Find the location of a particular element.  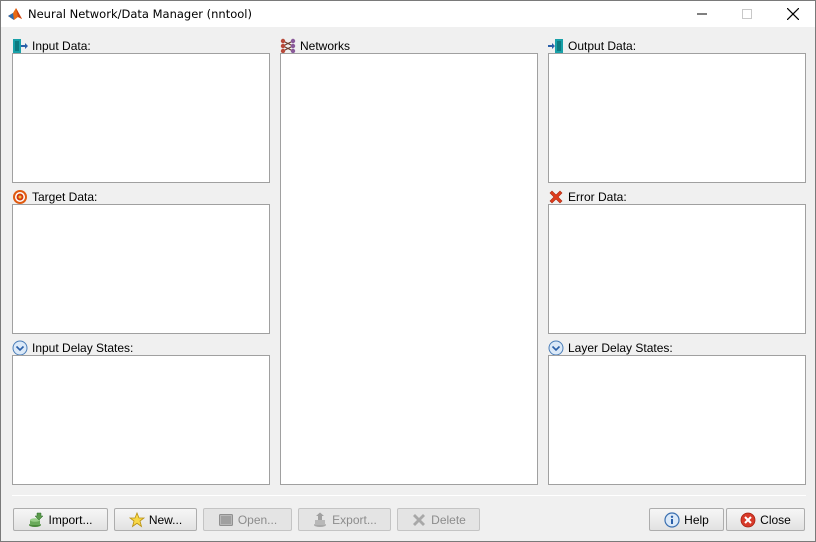

target-data-label: Target Data: is located at coordinates (54, 197).